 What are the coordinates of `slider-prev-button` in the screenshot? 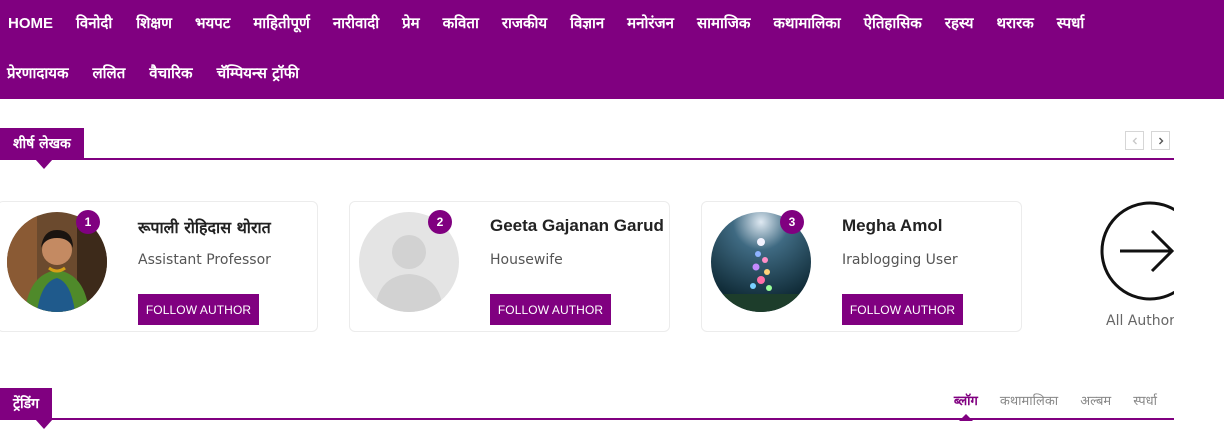 It's located at (1134, 140).